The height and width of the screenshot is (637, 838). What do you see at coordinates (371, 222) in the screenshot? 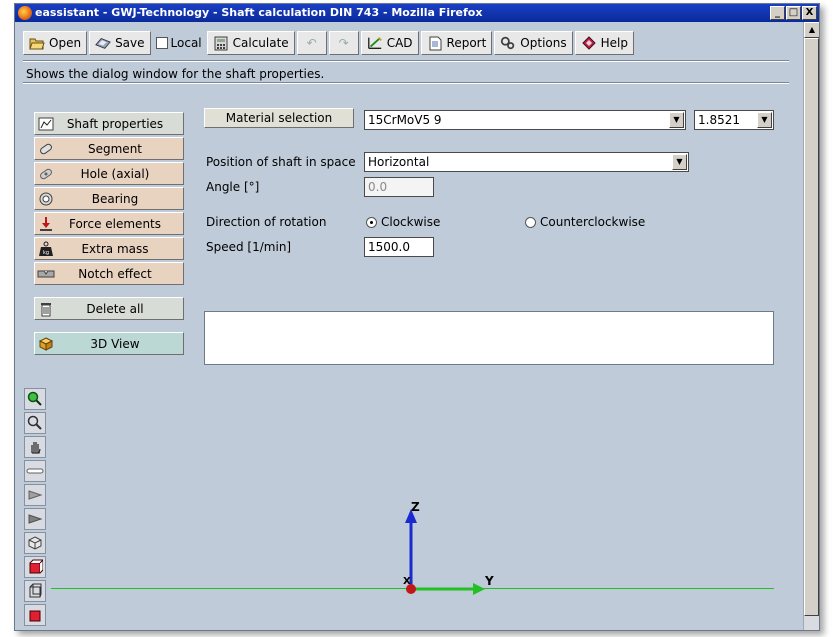
I see `clockwise-radio-dot` at bounding box center [371, 222].